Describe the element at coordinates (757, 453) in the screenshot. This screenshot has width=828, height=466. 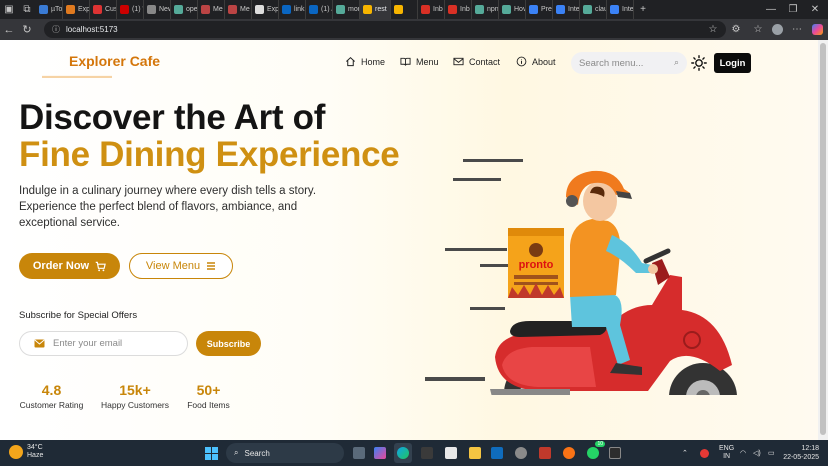
I see `volume-icon: ◁)` at that location.